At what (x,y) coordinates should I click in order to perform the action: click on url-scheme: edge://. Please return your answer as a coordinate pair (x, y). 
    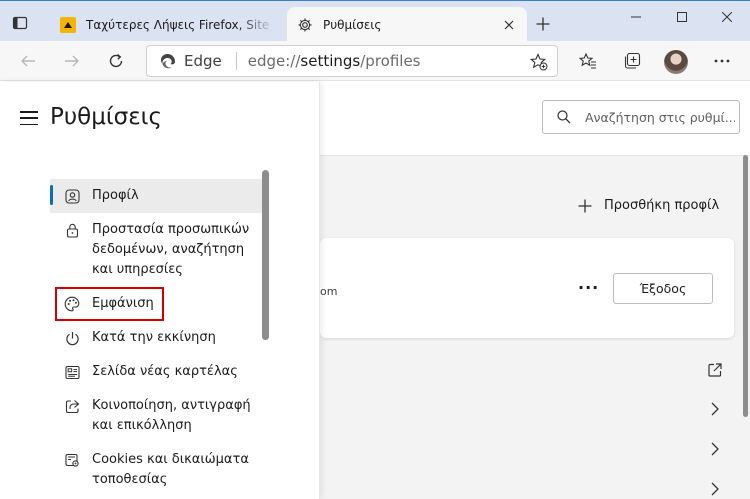
    Looking at the image, I should click on (274, 61).